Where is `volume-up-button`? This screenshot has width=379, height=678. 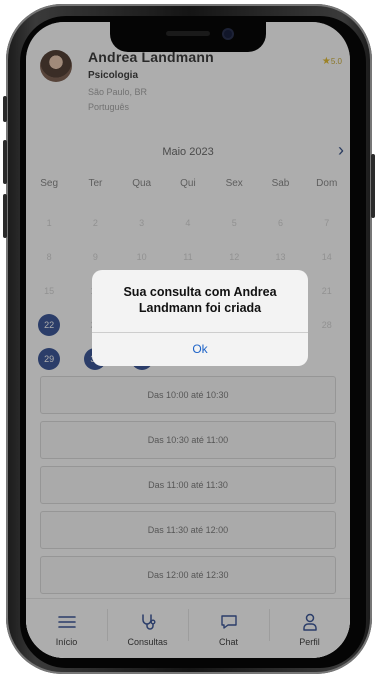 volume-up-button is located at coordinates (5, 162).